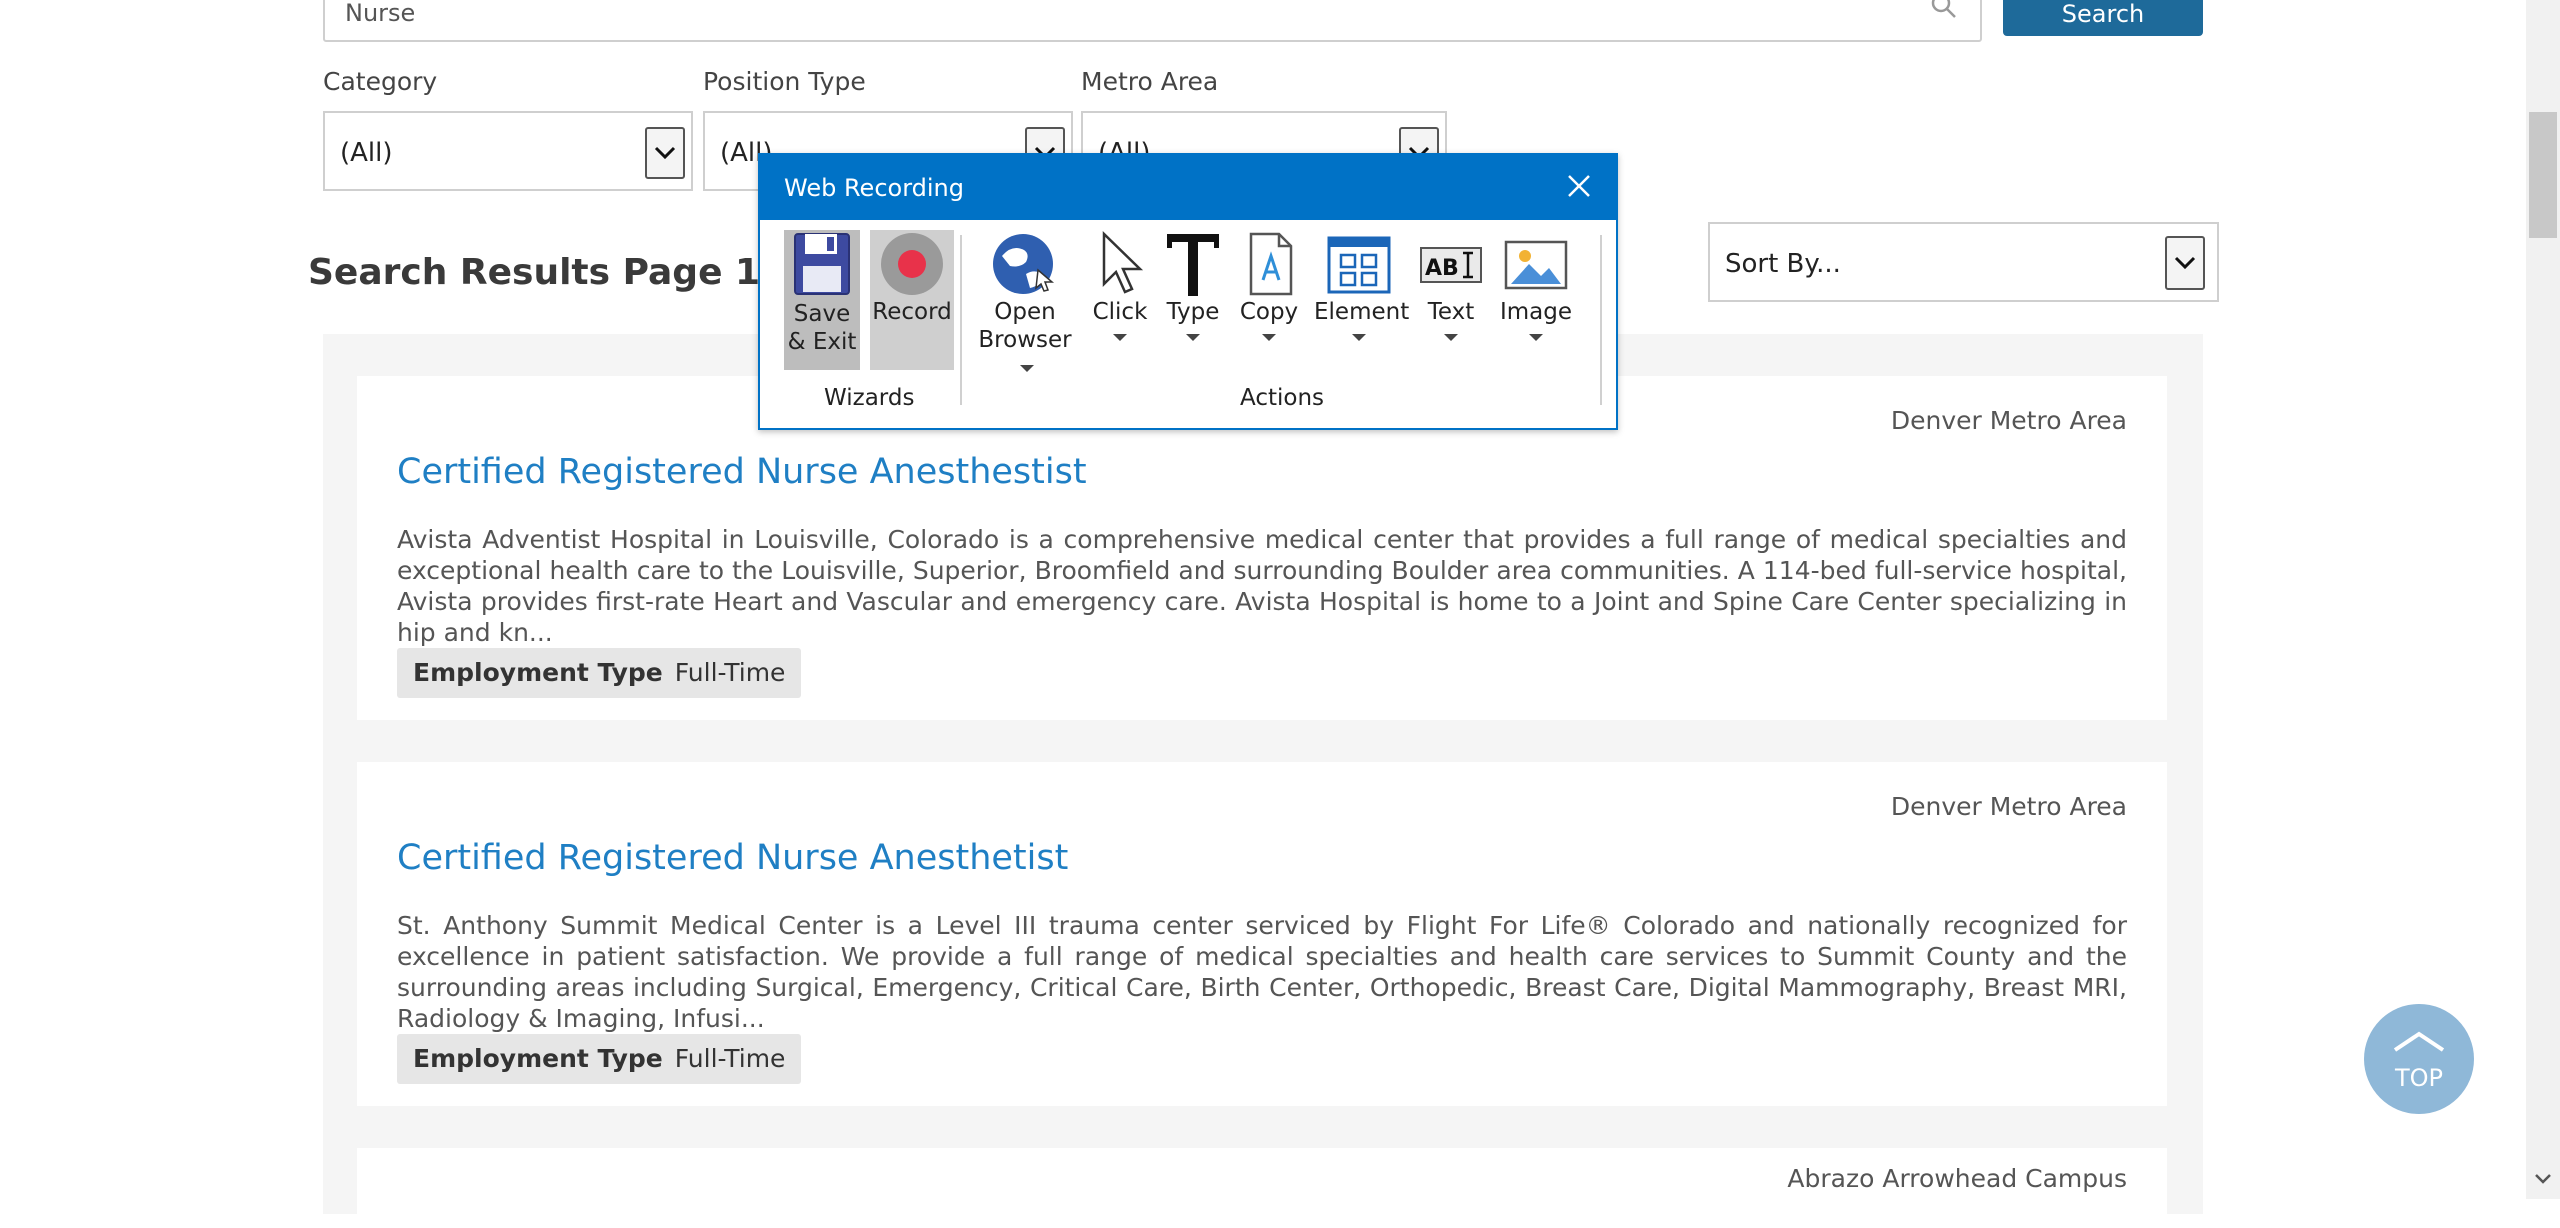  I want to click on click-button: Click, so click(1120, 285).